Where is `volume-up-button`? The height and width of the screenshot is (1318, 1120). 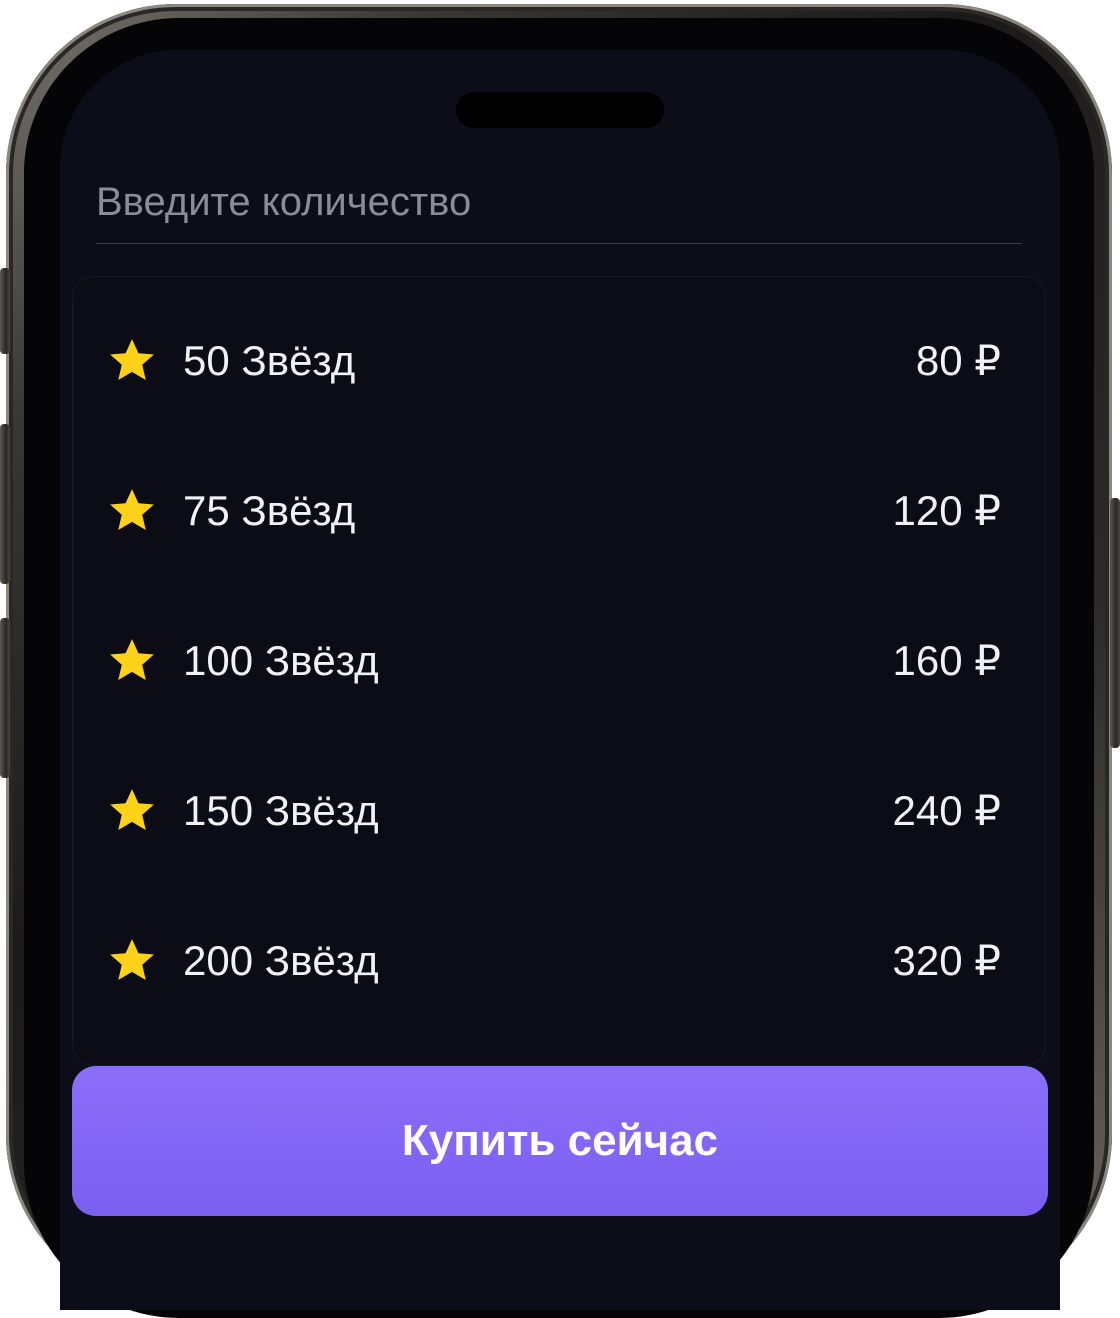
volume-up-button is located at coordinates (5, 504).